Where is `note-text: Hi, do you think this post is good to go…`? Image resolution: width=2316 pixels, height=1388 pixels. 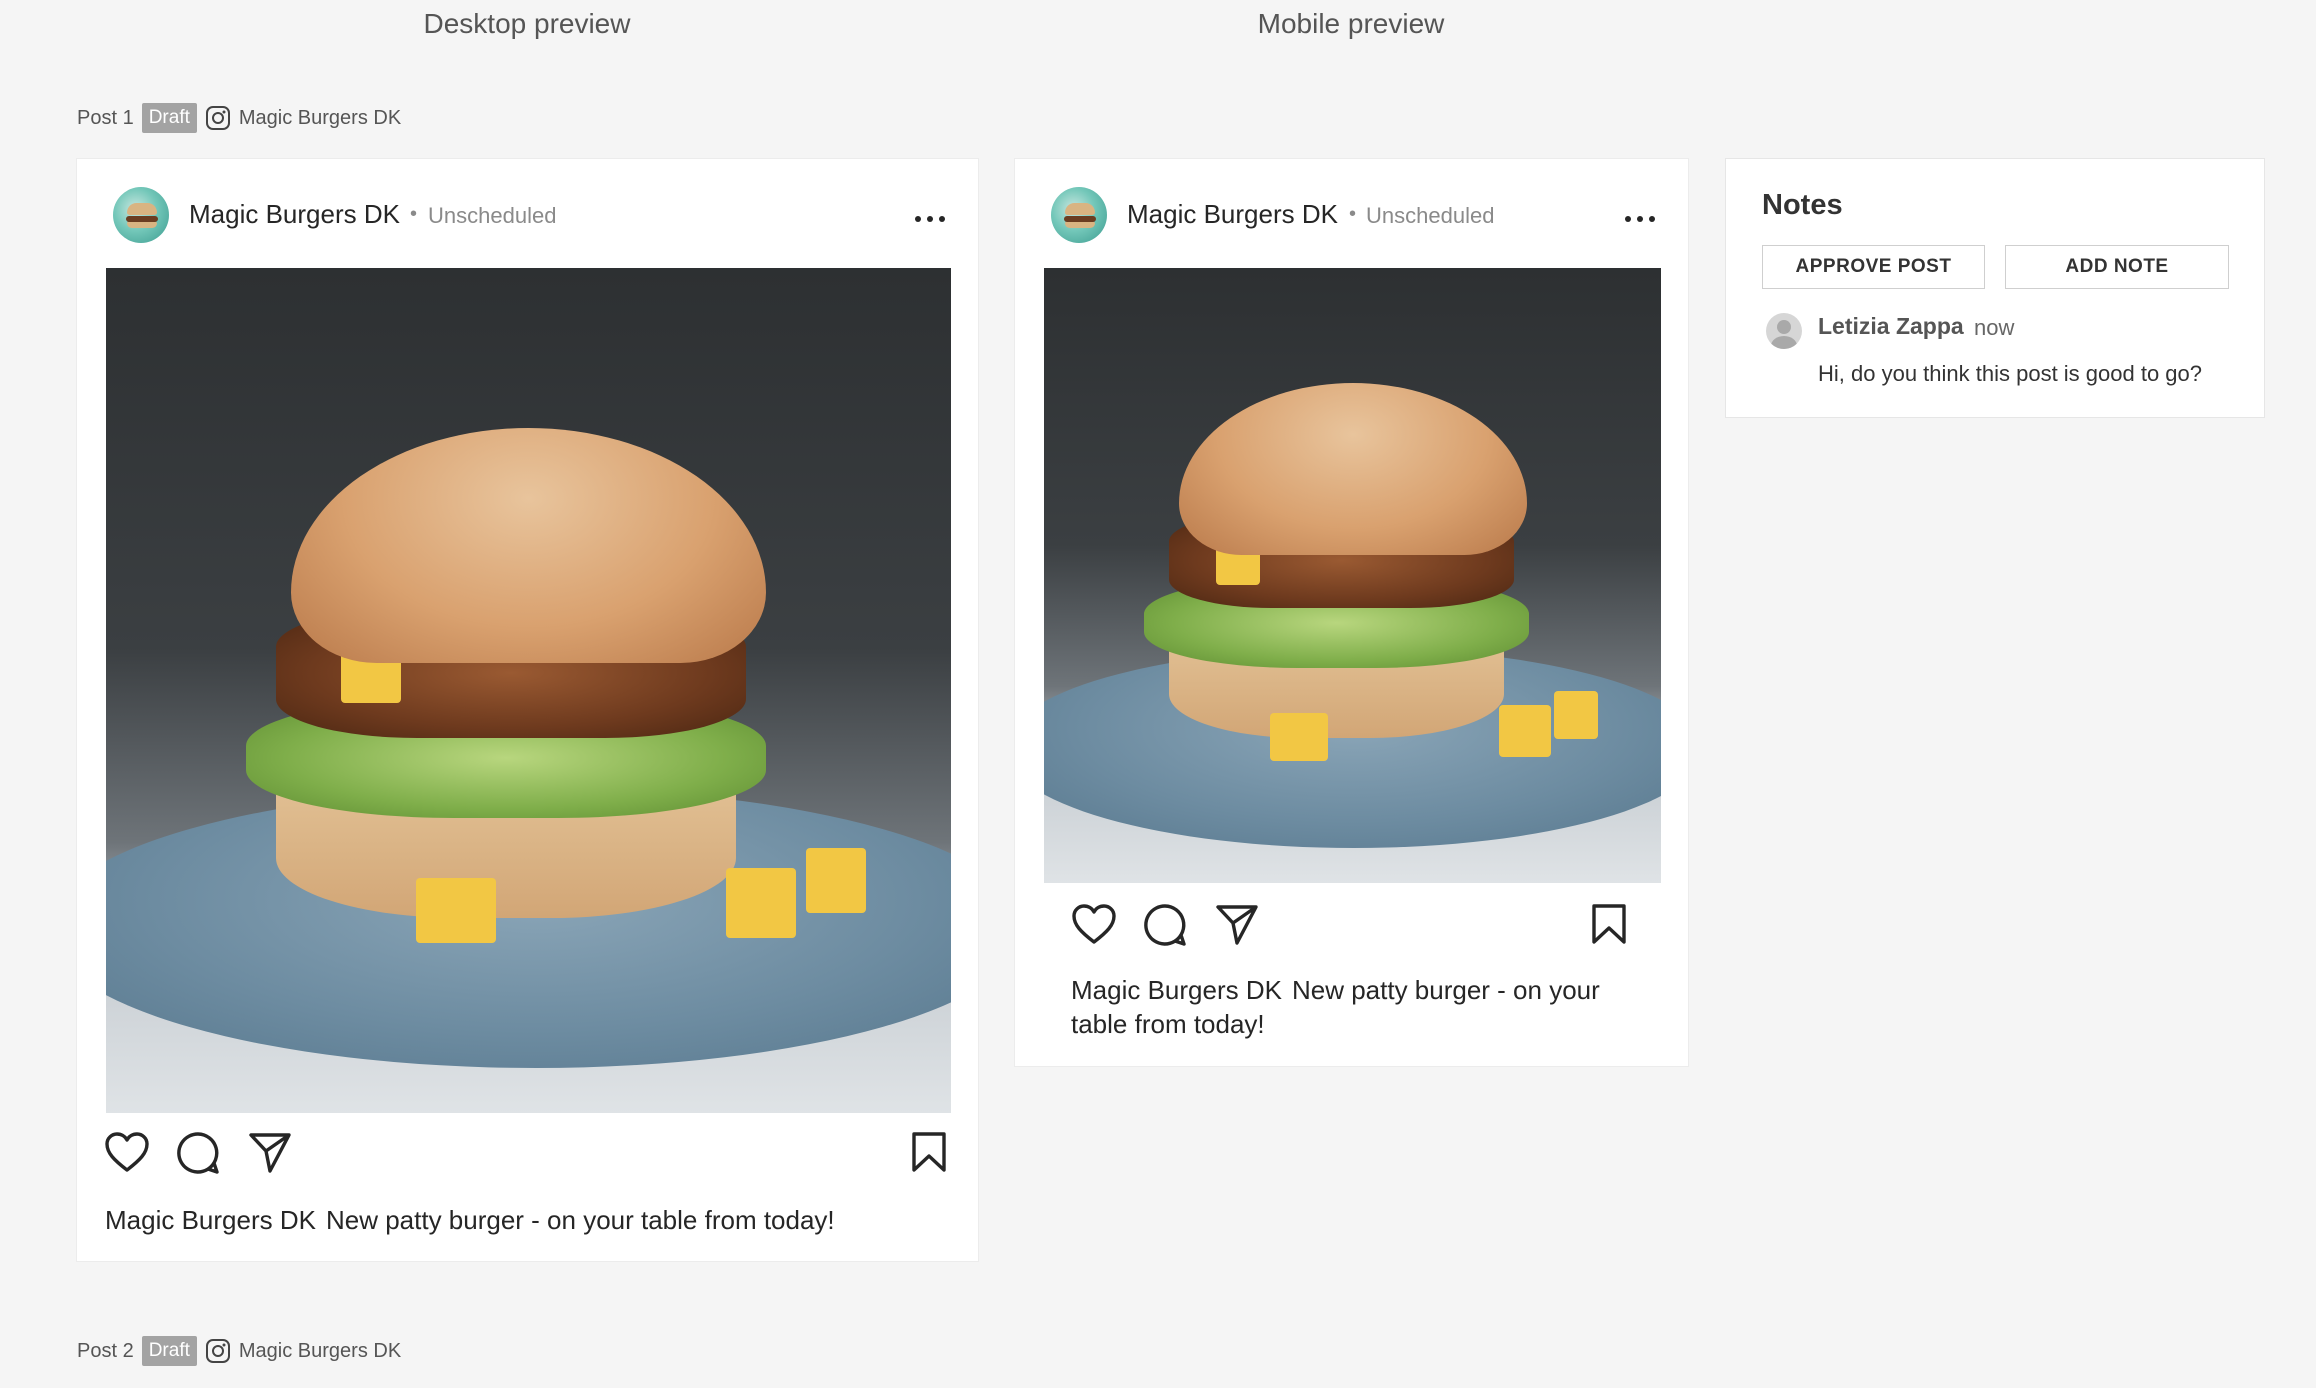
note-text: Hi, do you think this post is good to go… is located at coordinates (2010, 373).